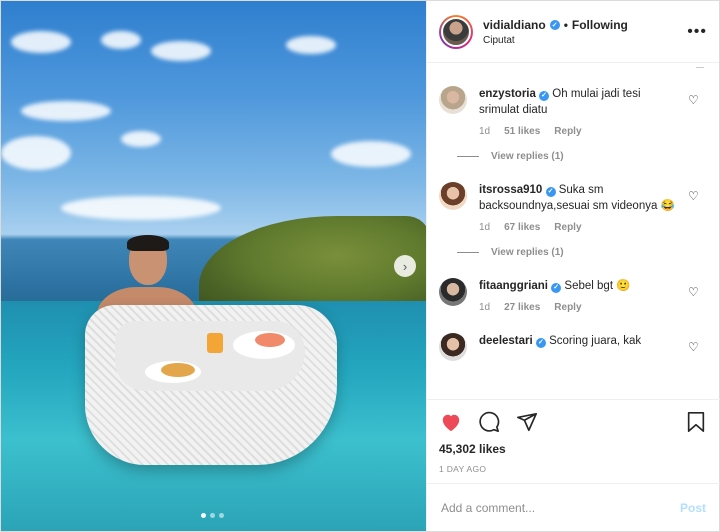 Image resolution: width=720 pixels, height=532 pixels. What do you see at coordinates (522, 307) in the screenshot?
I see `comment-likes: 27 likes` at bounding box center [522, 307].